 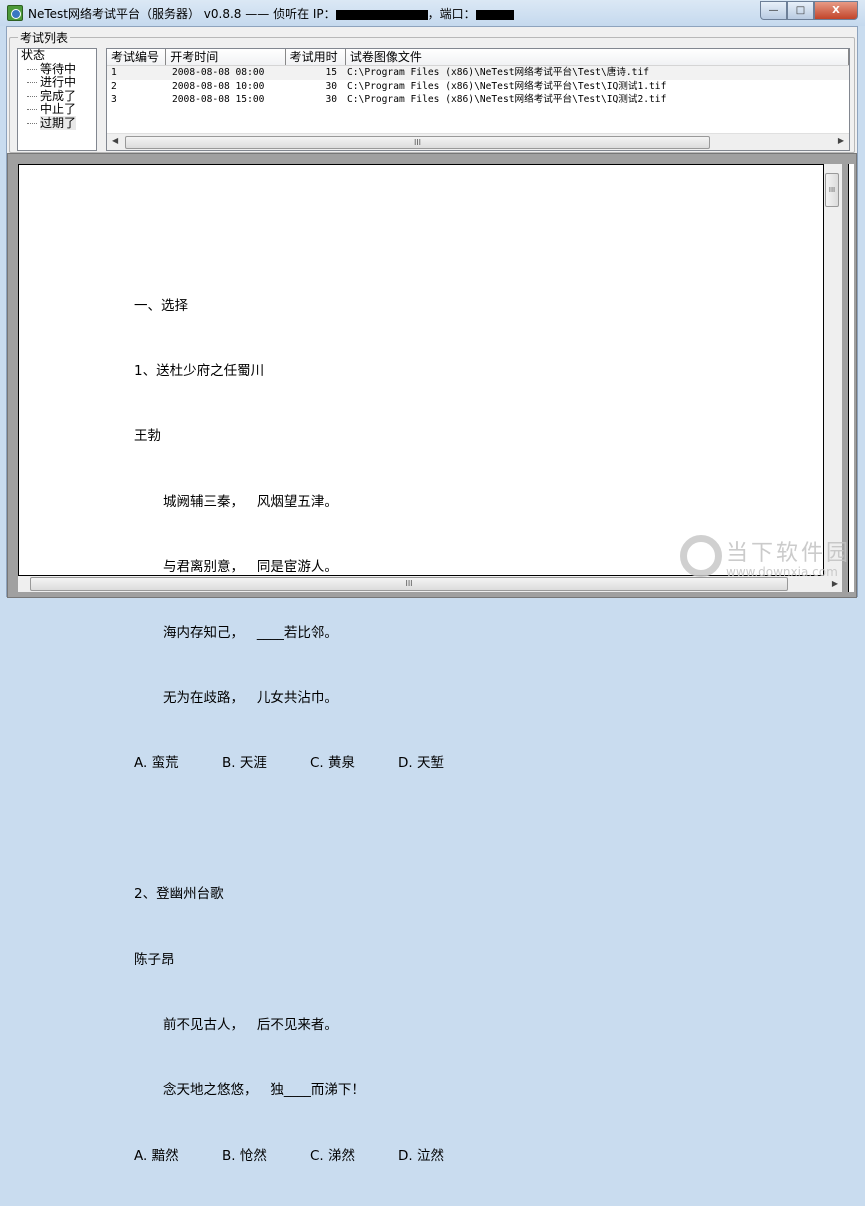 What do you see at coordinates (381, 14) in the screenshot?
I see `redacted-ip` at bounding box center [381, 14].